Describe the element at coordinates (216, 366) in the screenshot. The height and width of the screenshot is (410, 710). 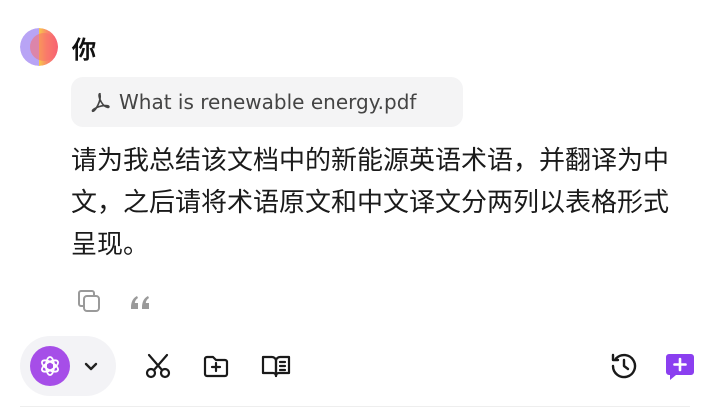
I see `add-folder-icon` at that location.